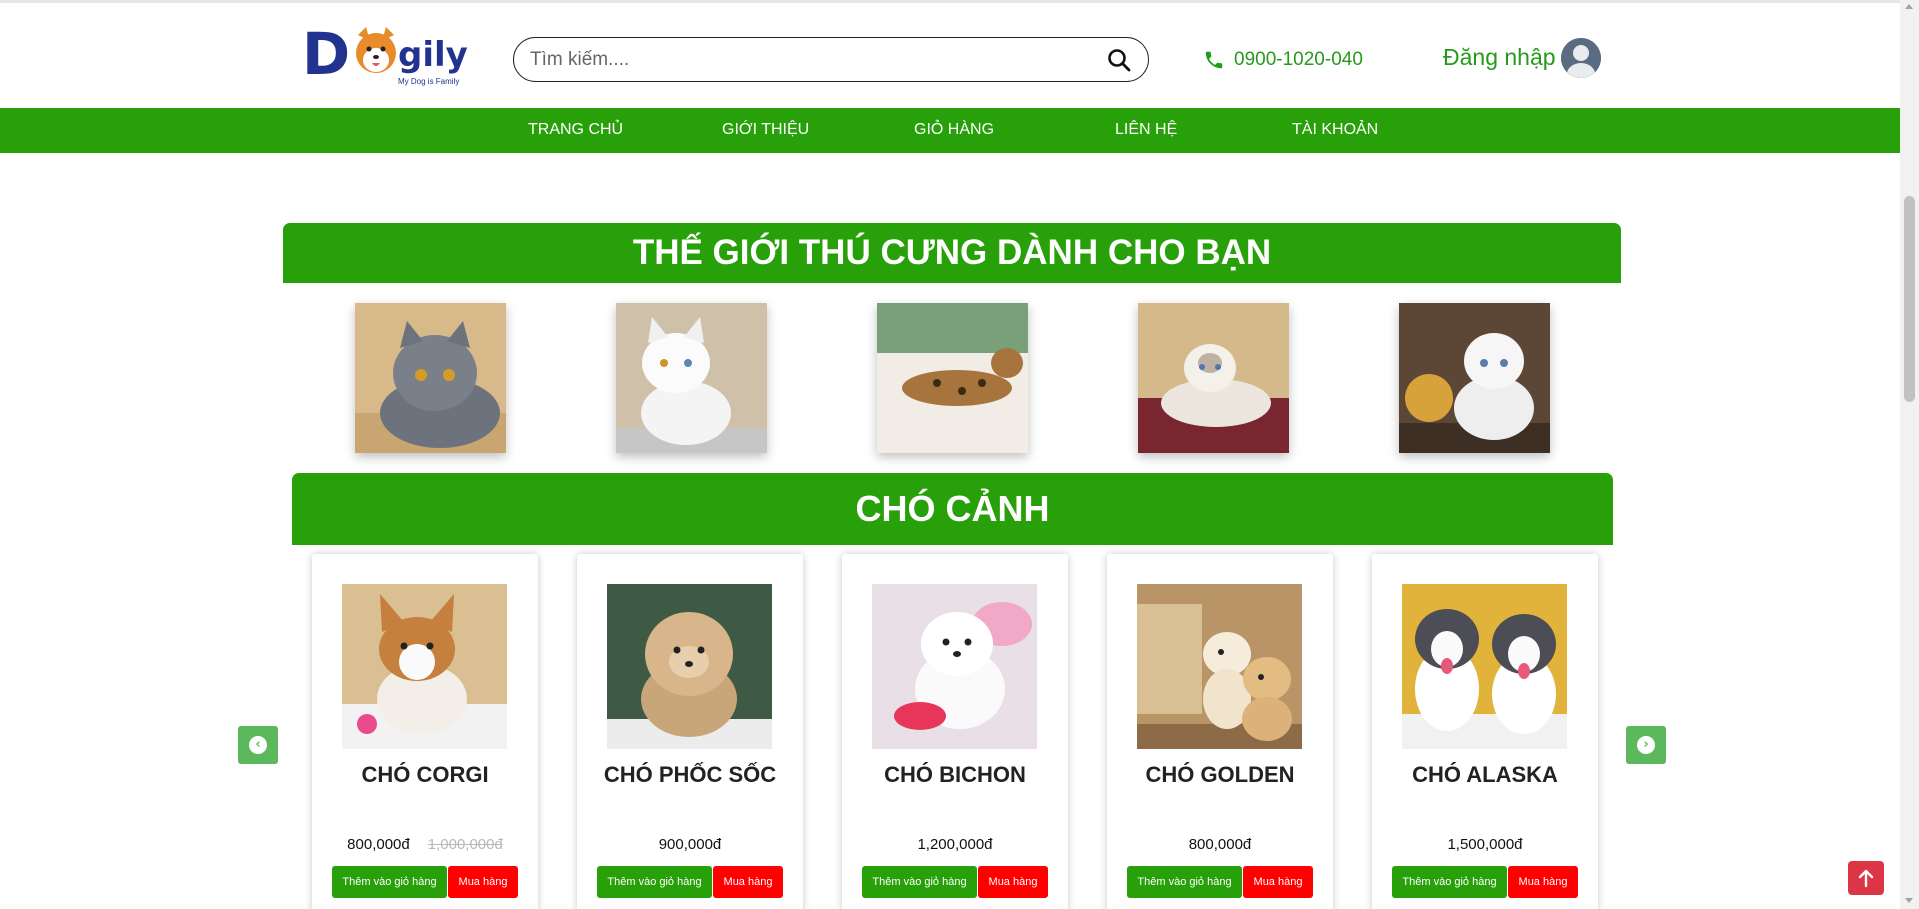 The height and width of the screenshot is (909, 1919). What do you see at coordinates (465, 844) in the screenshot?
I see `product-old-price: 1,000,000đ` at bounding box center [465, 844].